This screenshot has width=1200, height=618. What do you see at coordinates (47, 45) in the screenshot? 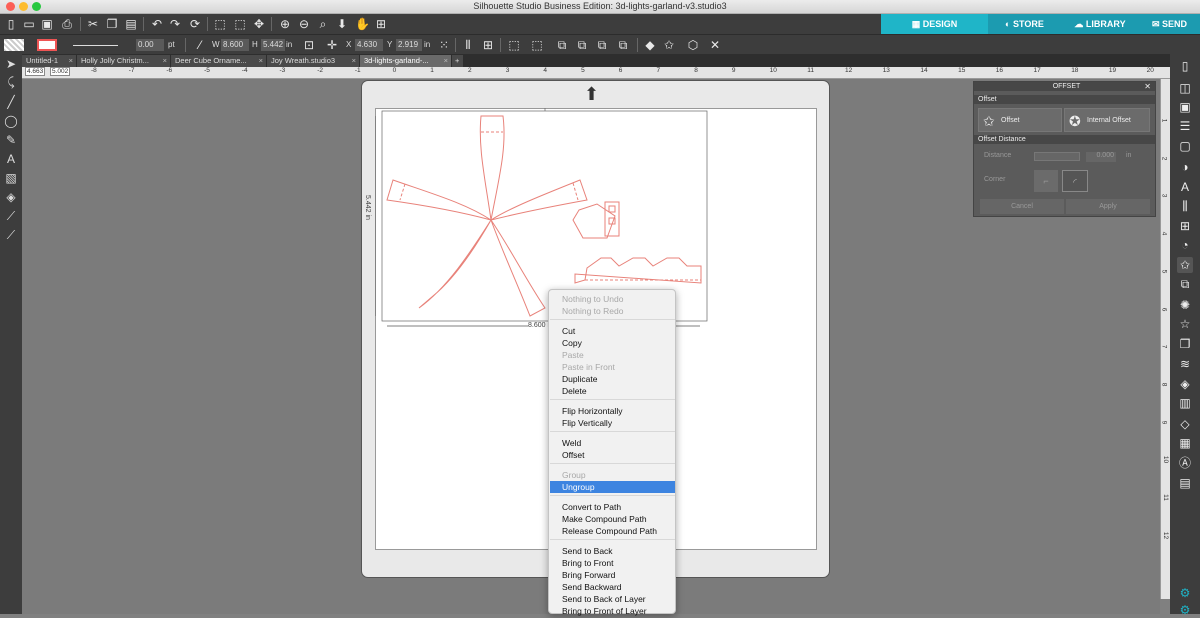
I see `line-color-swatch` at bounding box center [47, 45].